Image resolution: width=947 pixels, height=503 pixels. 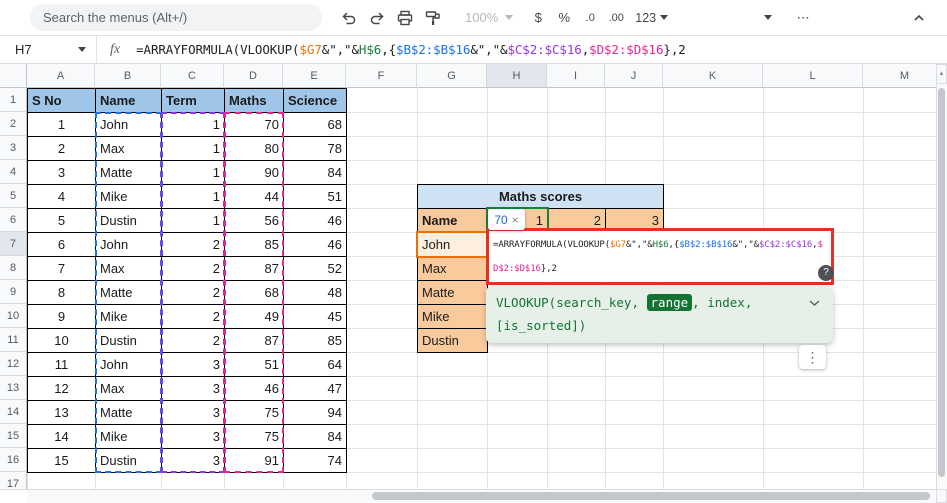 What do you see at coordinates (13, 340) in the screenshot?
I see `row-header-11: 11` at bounding box center [13, 340].